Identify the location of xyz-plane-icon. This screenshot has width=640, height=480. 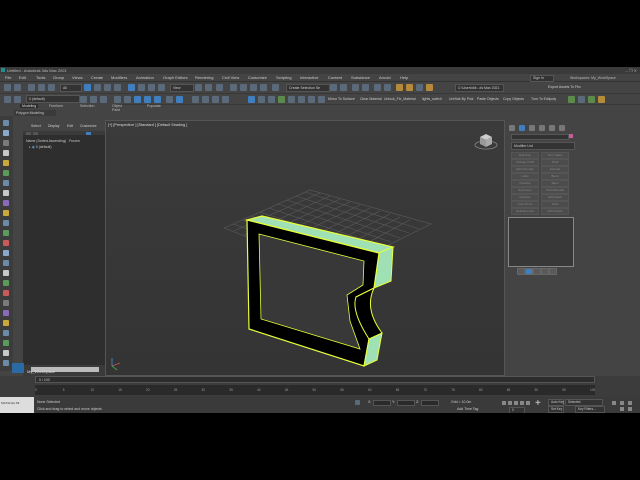
(179, 99).